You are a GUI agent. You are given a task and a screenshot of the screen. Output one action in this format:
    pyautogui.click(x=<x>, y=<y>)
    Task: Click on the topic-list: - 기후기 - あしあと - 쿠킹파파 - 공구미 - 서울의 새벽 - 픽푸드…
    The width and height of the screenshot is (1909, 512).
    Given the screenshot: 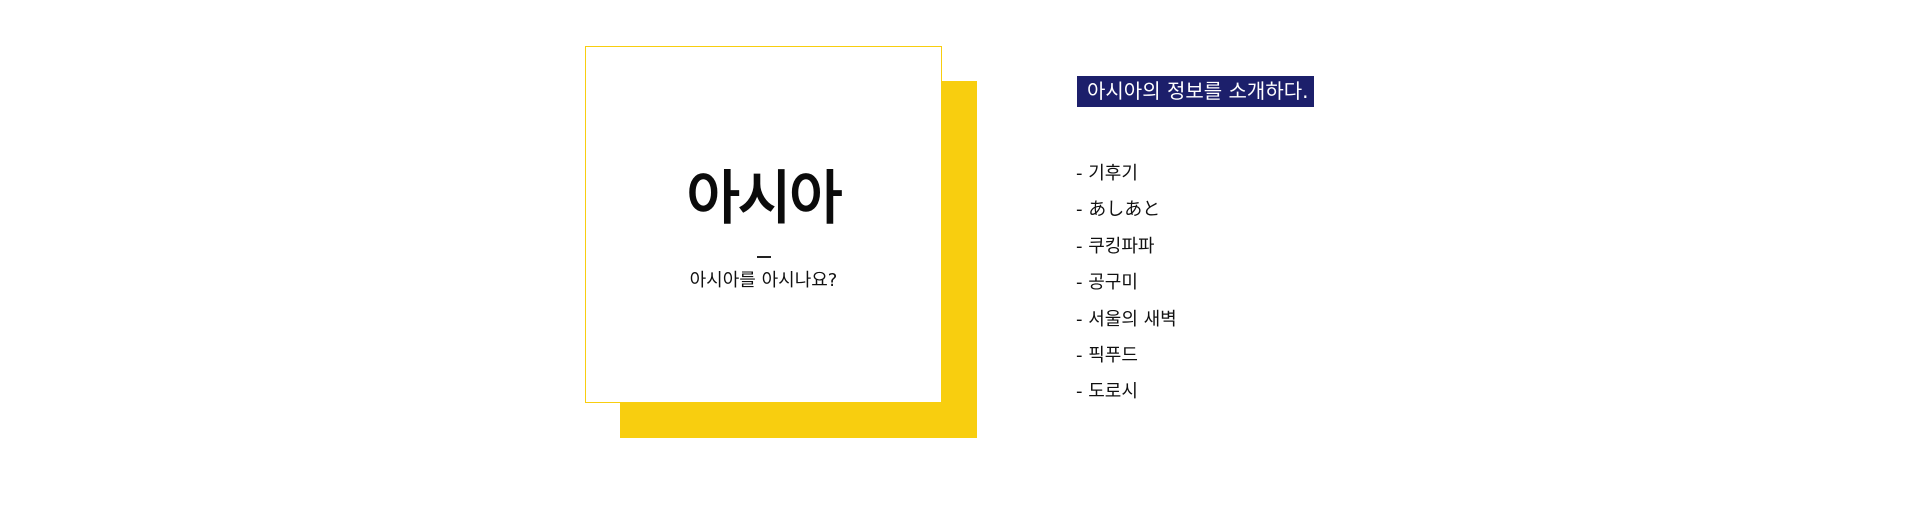 What is the action you would take?
    pyautogui.click(x=1126, y=289)
    